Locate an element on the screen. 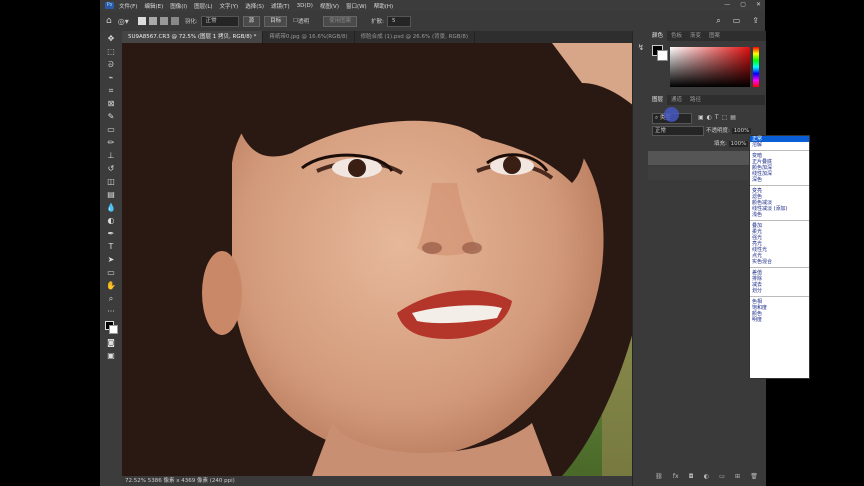 The image size is (864, 486). new-layer-icon: ⊞ is located at coordinates (737, 477).